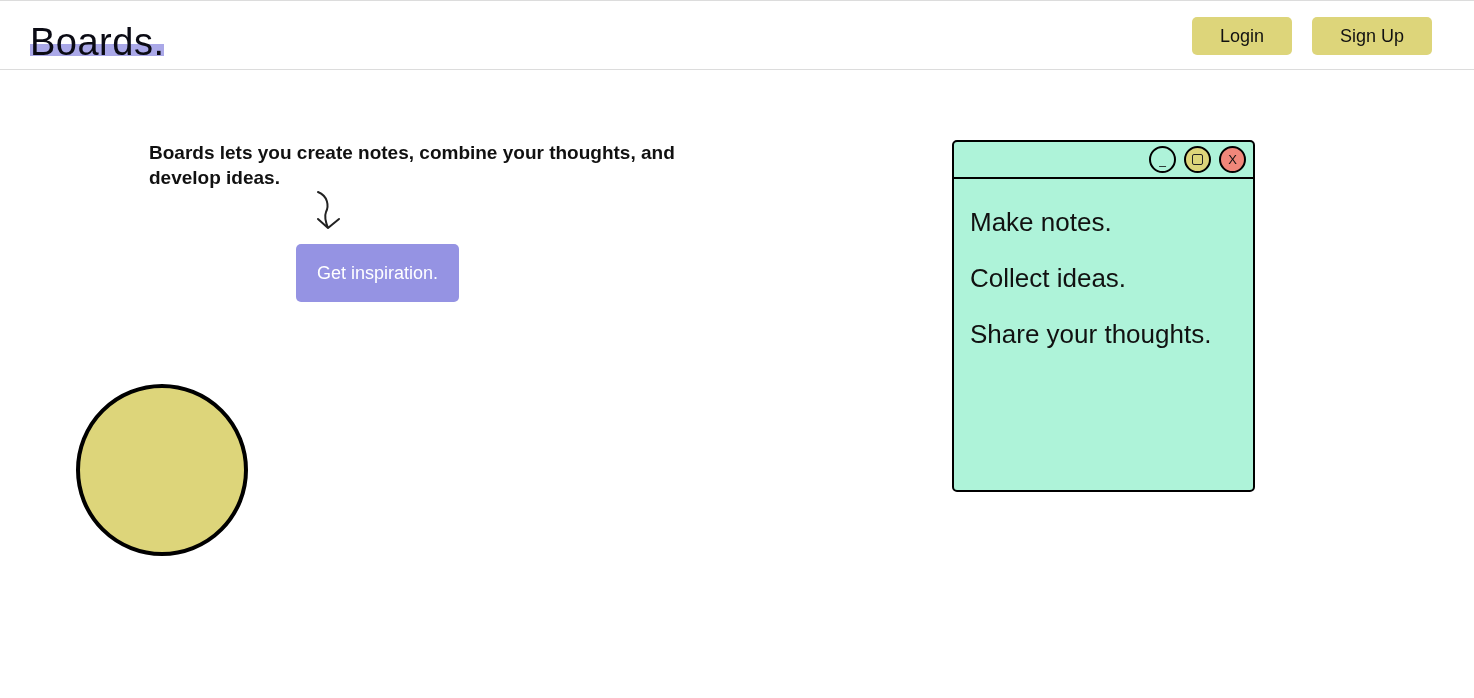 The image size is (1474, 698). Describe the element at coordinates (1232, 159) in the screenshot. I see `close-button: X` at that location.